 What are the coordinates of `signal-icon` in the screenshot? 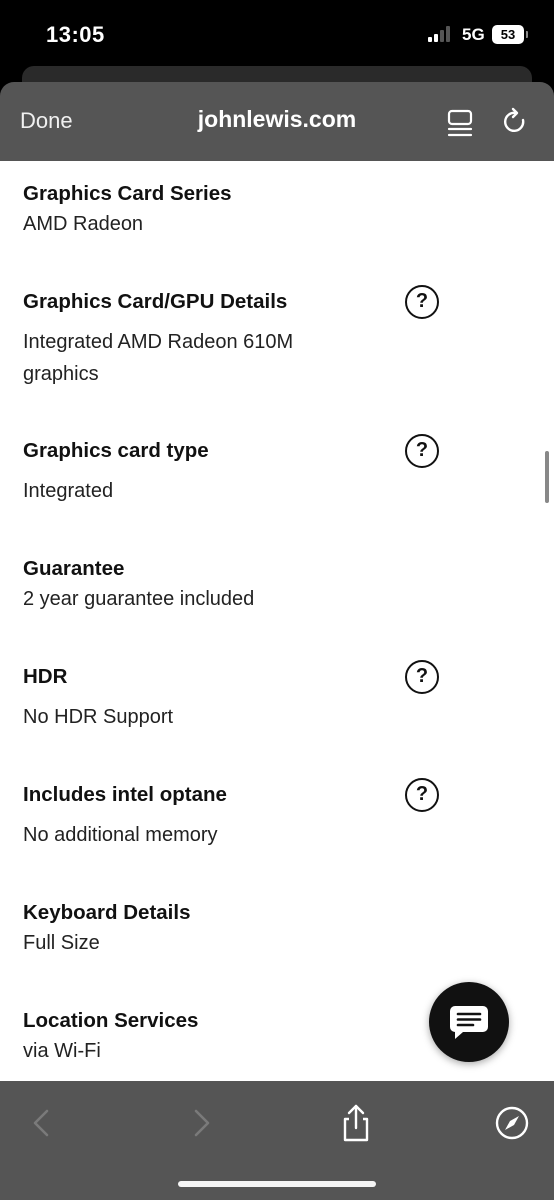 It's located at (441, 34).